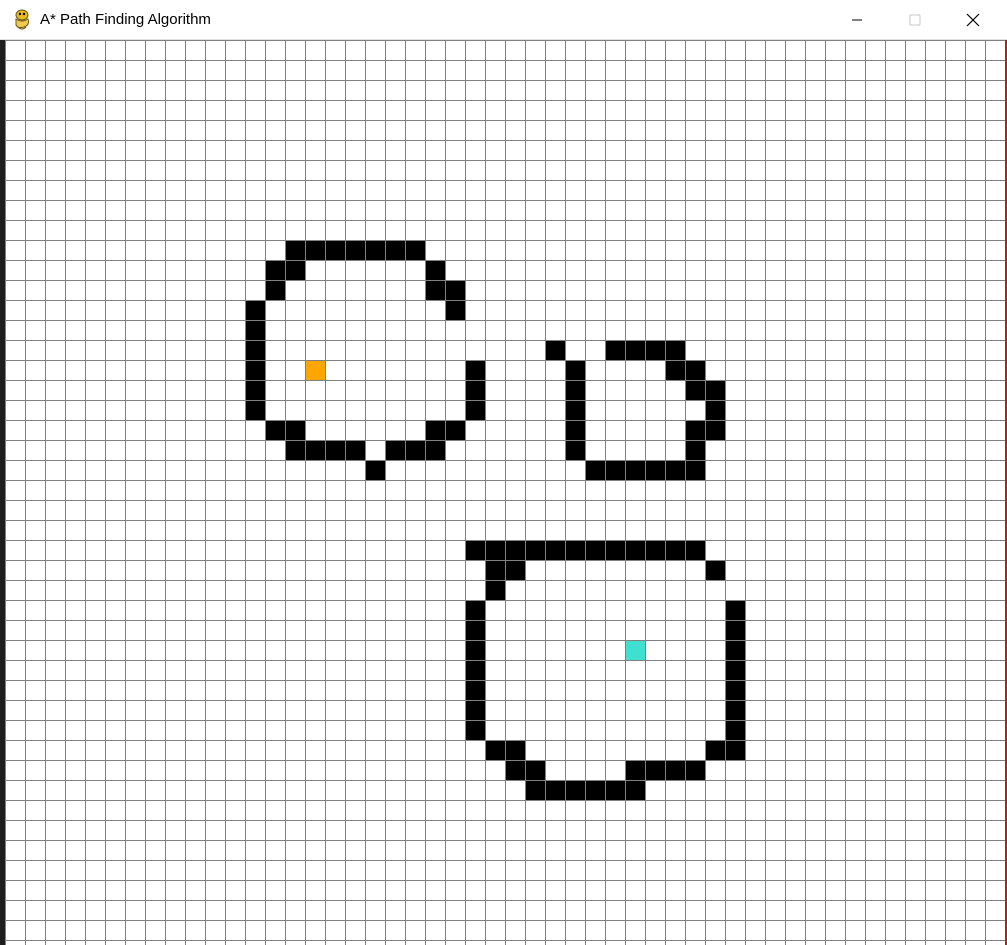 This screenshot has width=1007, height=945. I want to click on title-bar: A* Path Finding Algorithm, so click(503, 20).